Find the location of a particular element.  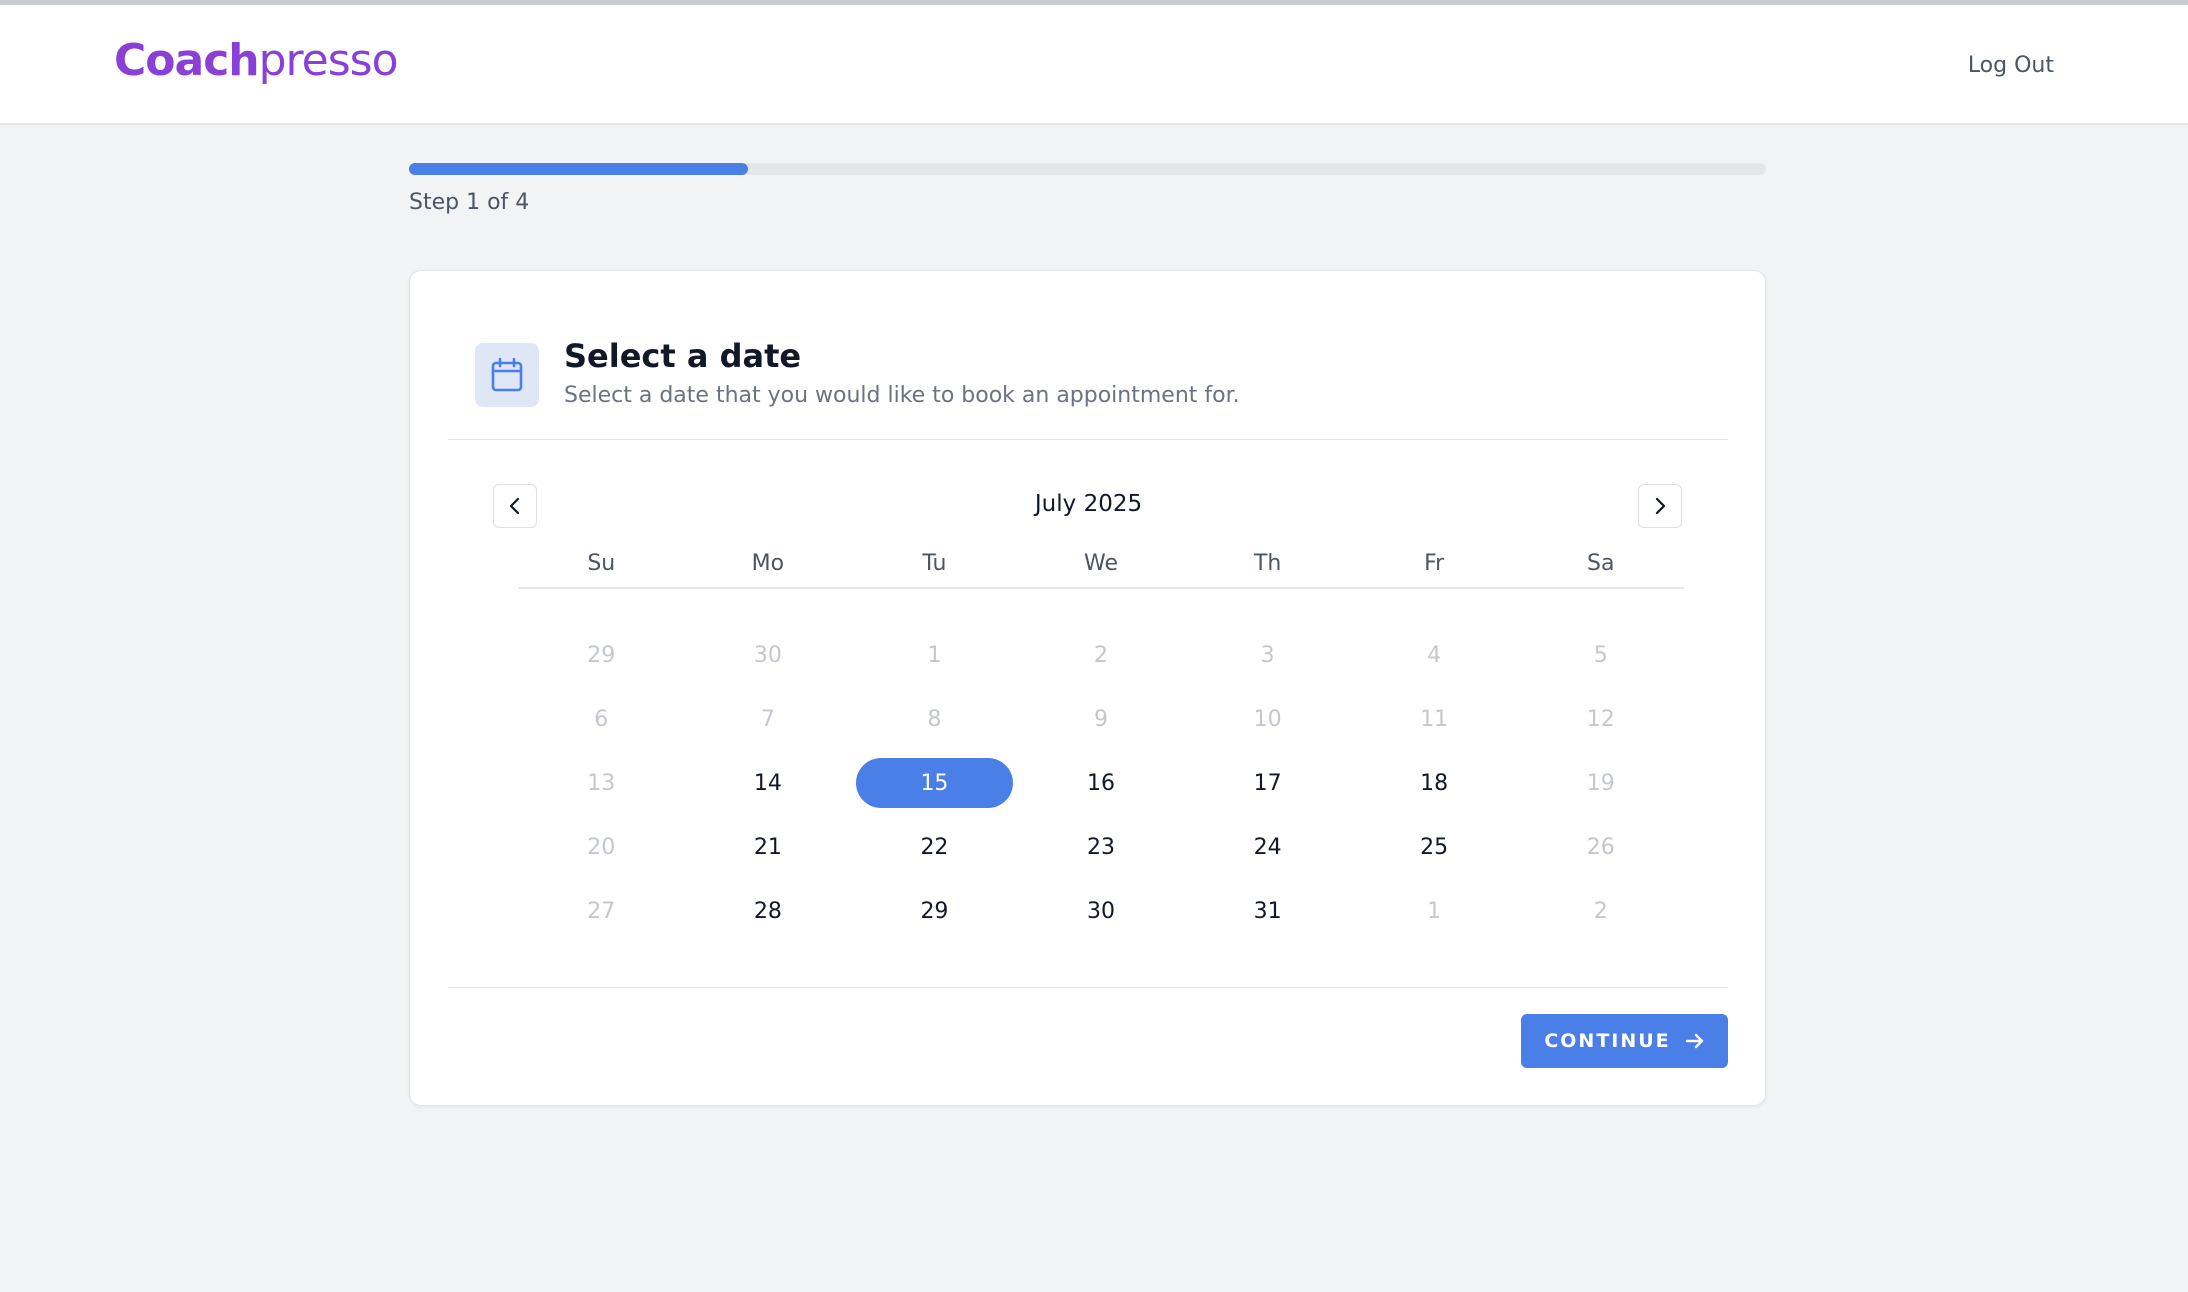

calendar-day-selected: 15 is located at coordinates (934, 783).